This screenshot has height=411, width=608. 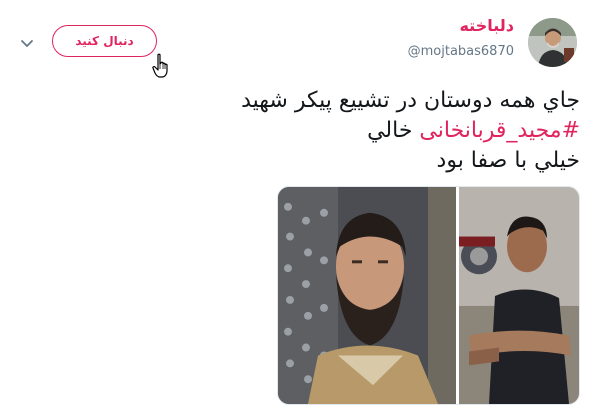 I want to click on tweet-line-2: #مجيد_قربانخانی خالي, so click(x=320, y=131).